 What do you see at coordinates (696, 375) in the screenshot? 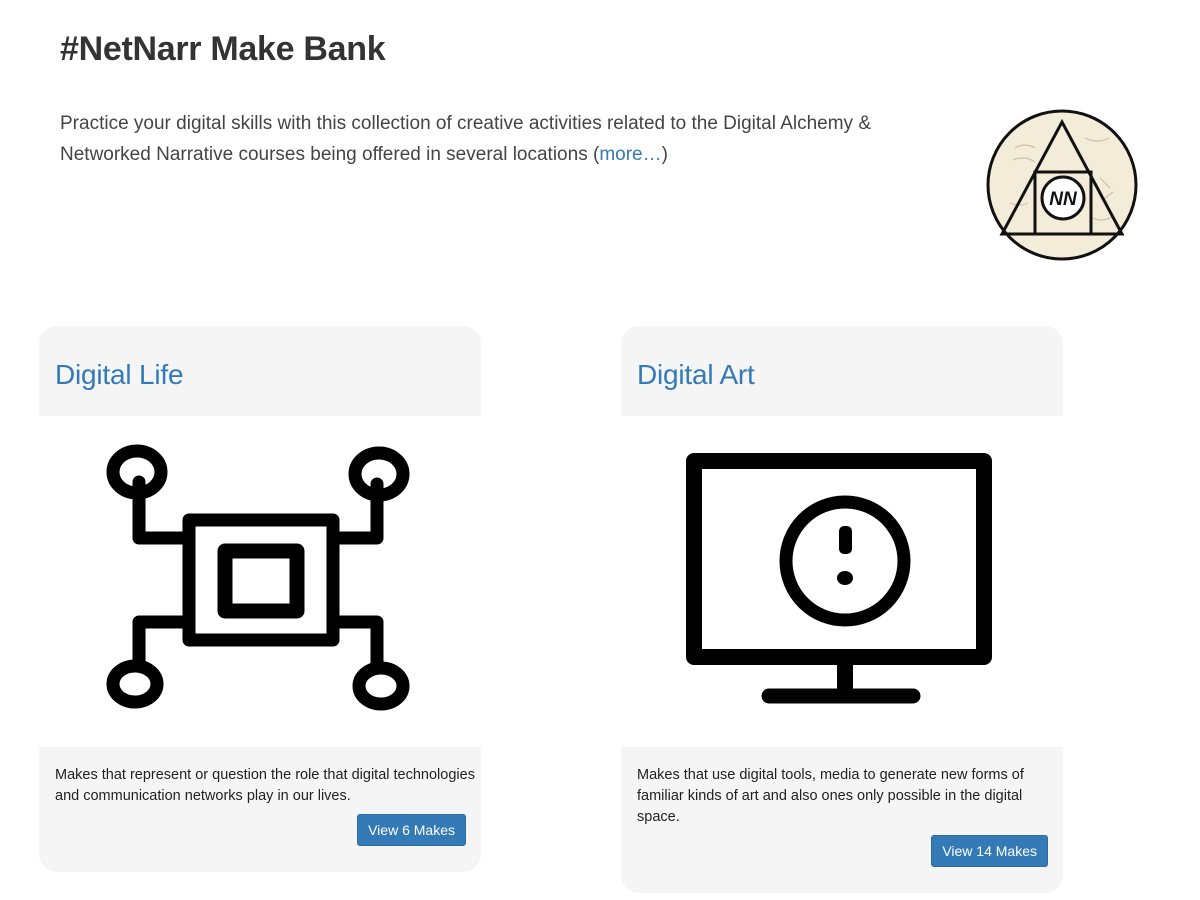
I see `card-title-digital-art: Digital Art` at bounding box center [696, 375].